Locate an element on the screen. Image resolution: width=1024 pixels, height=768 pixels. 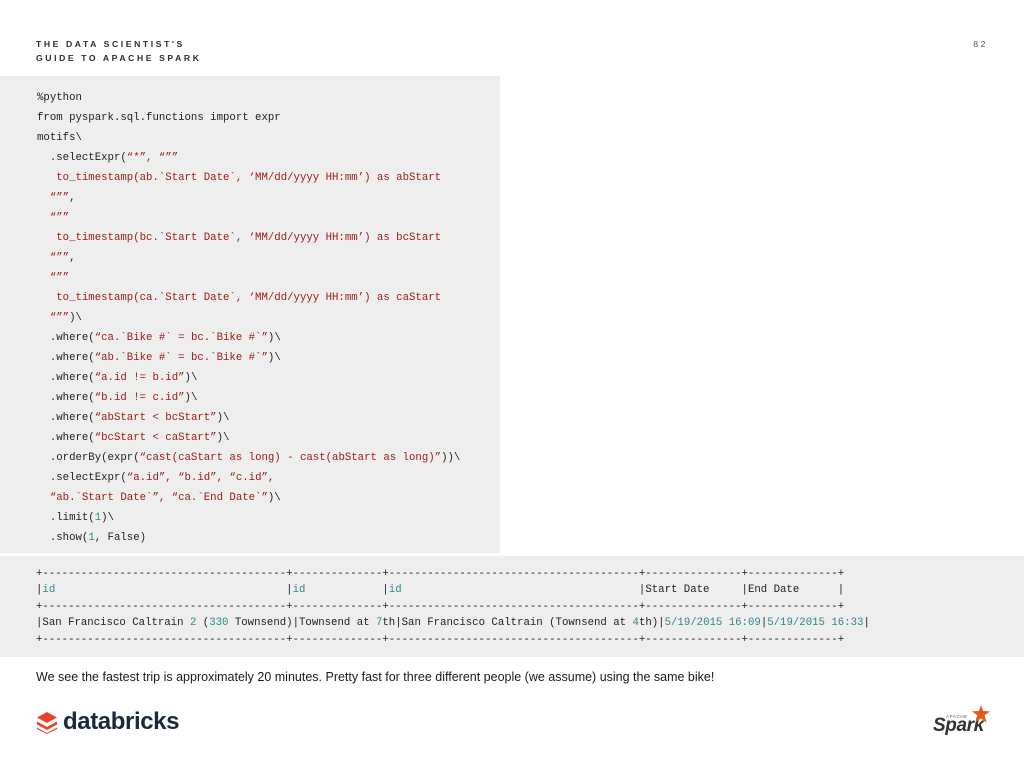
code-line-segment: “abStart < bcStart” is located at coordinates (155, 418).